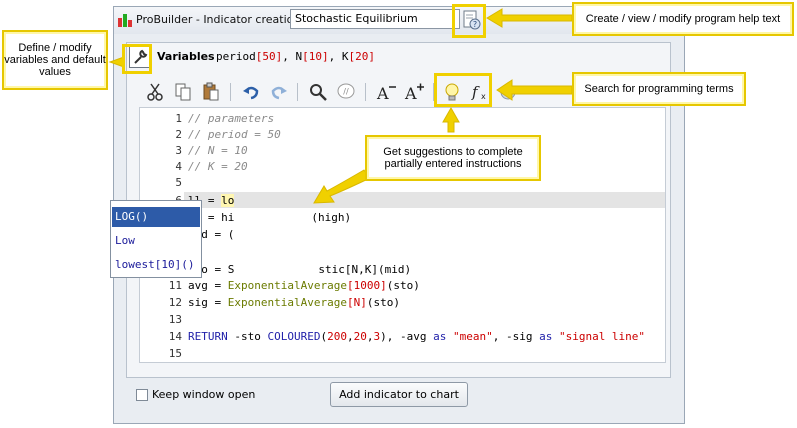 The image size is (797, 428). What do you see at coordinates (137, 59) in the screenshot?
I see `wrench-highlight` at bounding box center [137, 59].